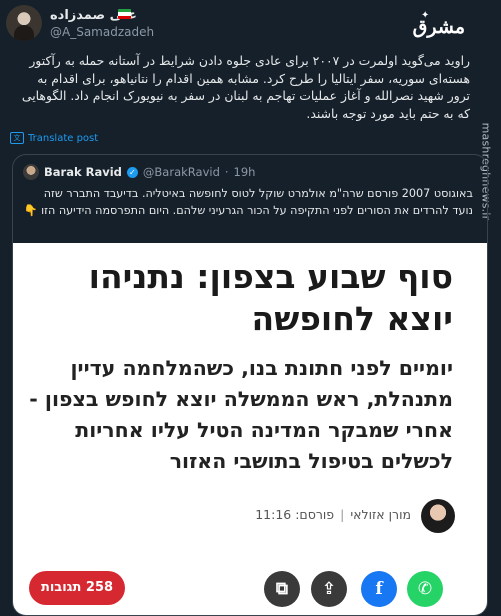  I want to click on quoted-tweet-time: 19h, so click(245, 172).